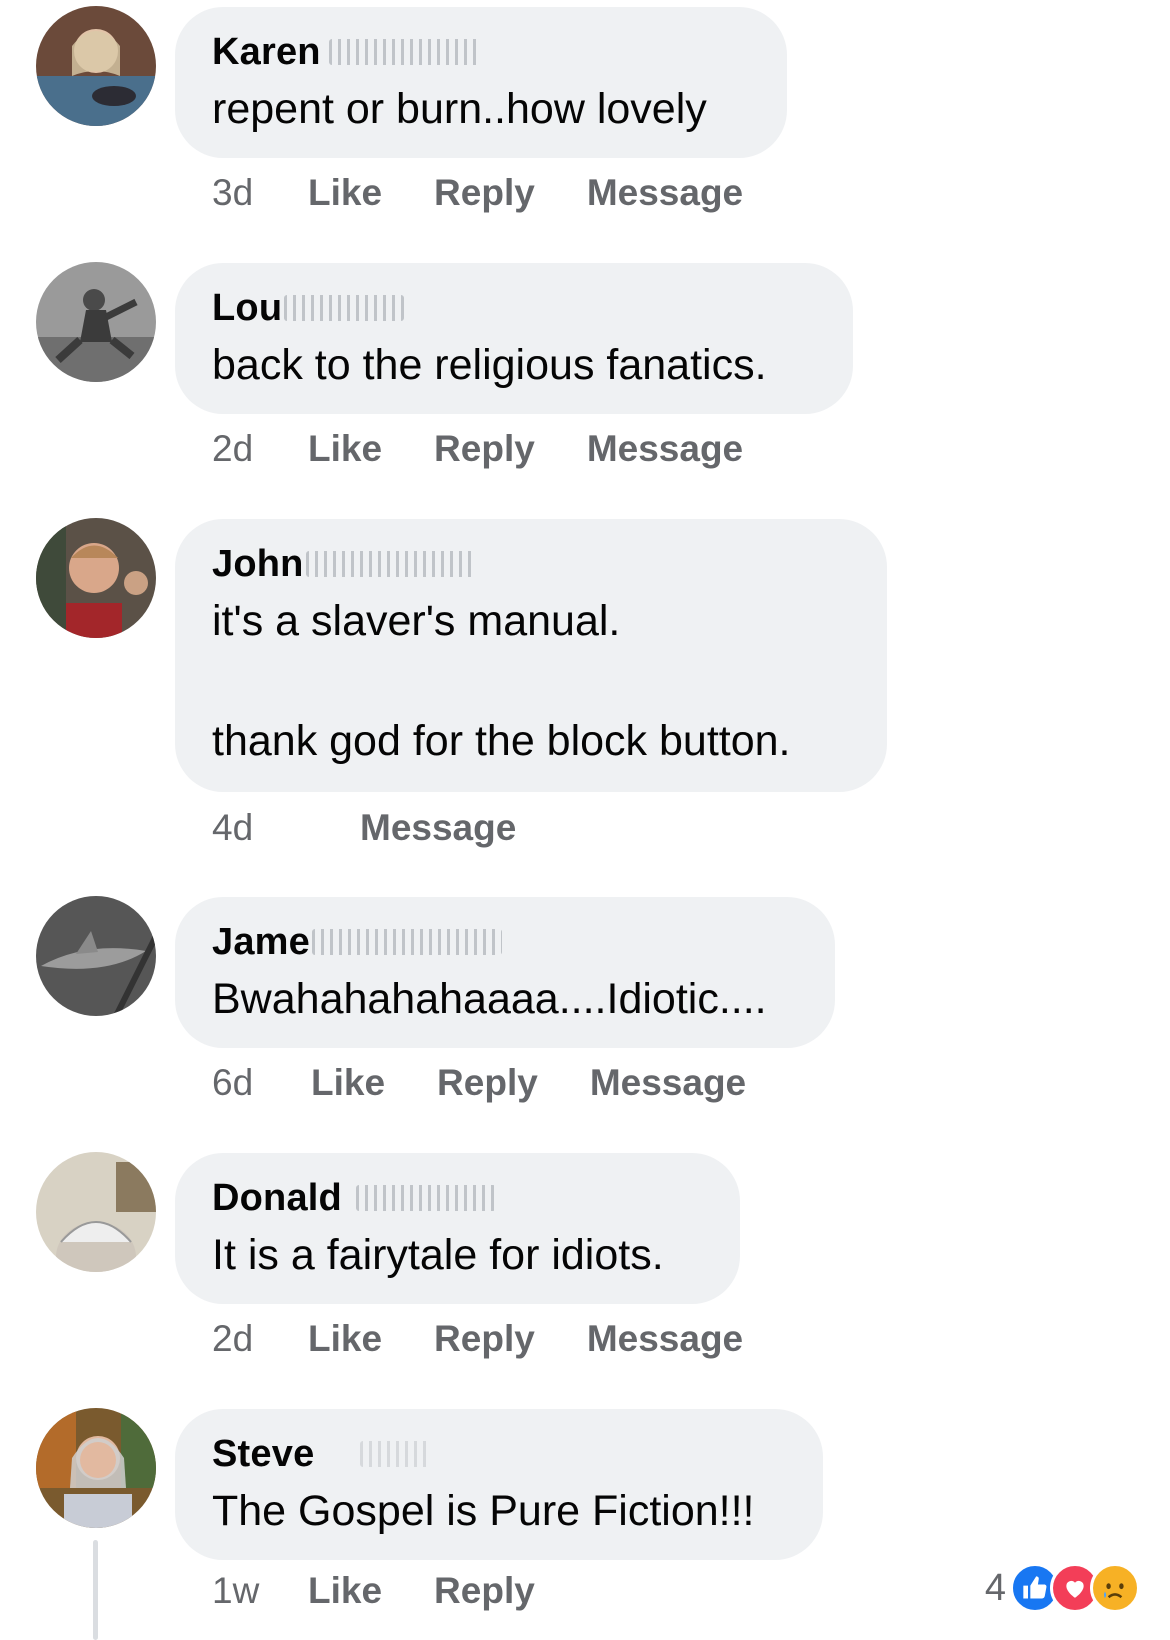 The image size is (1170, 1640). I want to click on comment-text: back to the religious fanatics., so click(489, 365).